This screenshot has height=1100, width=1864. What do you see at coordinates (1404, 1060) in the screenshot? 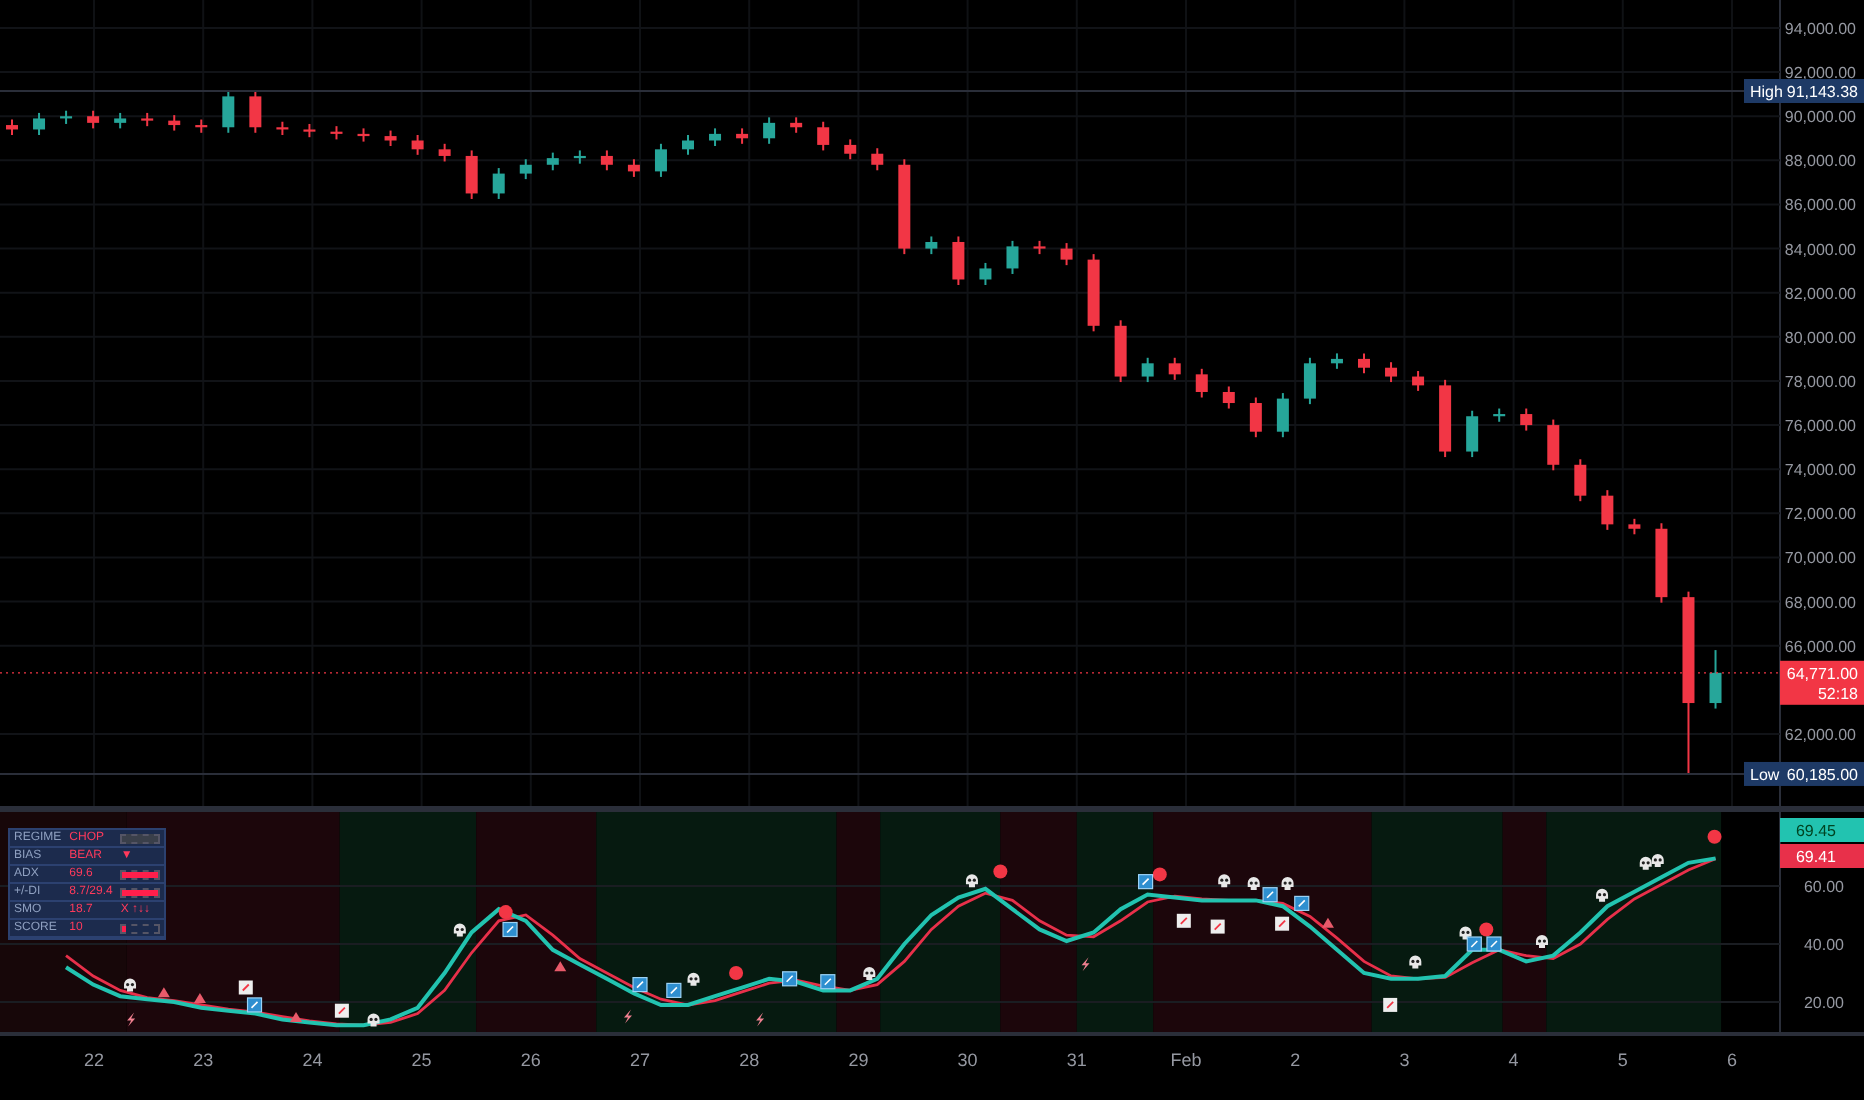
I see `date-tick-label: 3` at bounding box center [1404, 1060].